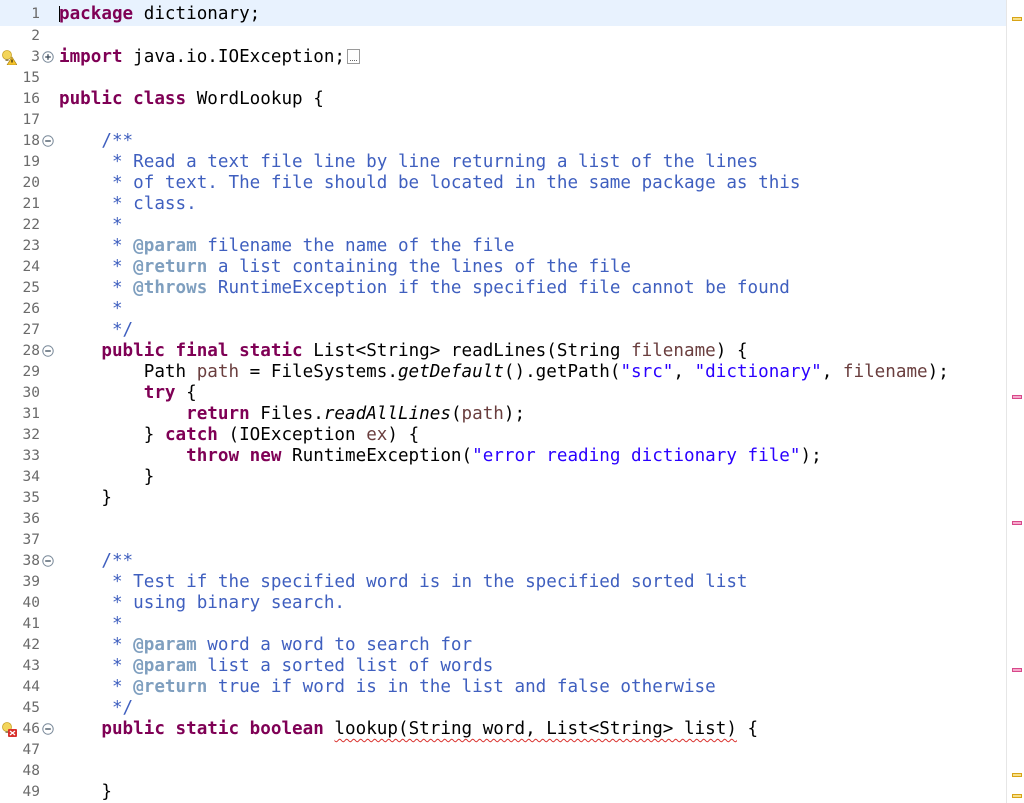 The width and height of the screenshot is (1024, 803). Describe the element at coordinates (938, 372) in the screenshot. I see `code-token: );` at that location.